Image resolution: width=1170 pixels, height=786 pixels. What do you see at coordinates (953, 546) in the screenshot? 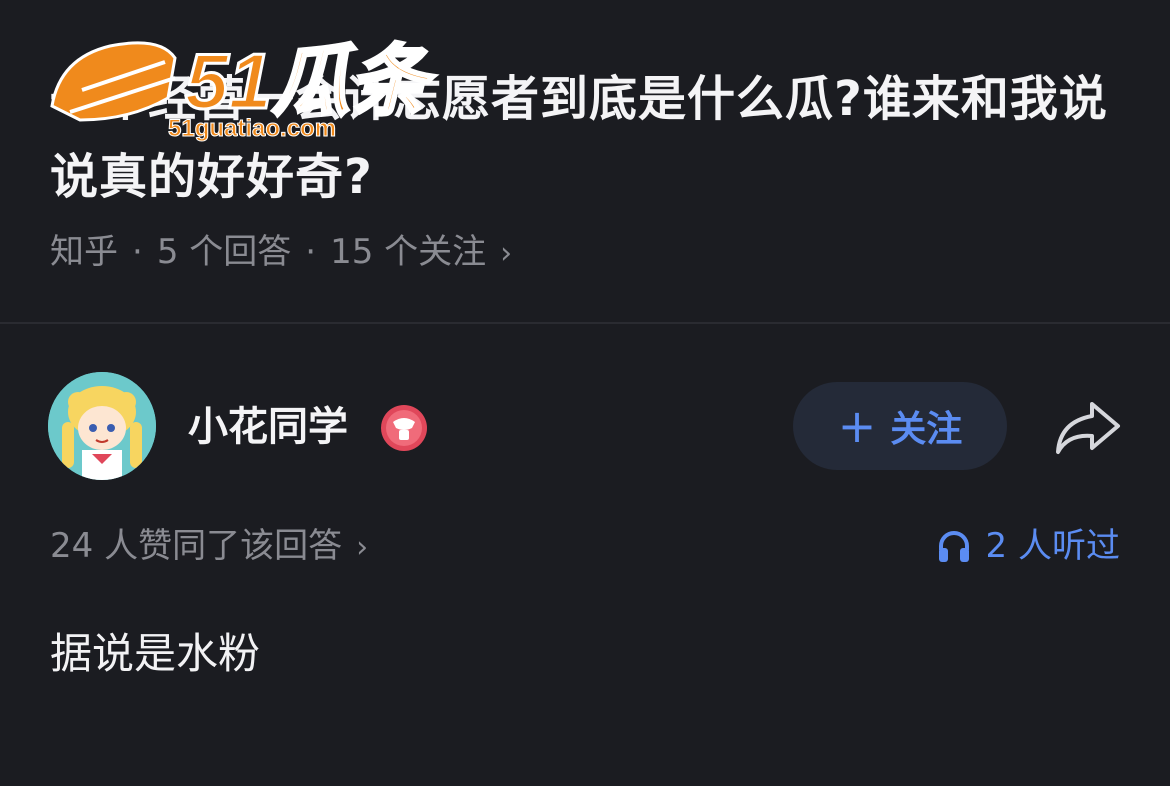
I see `headphones-icon` at bounding box center [953, 546].